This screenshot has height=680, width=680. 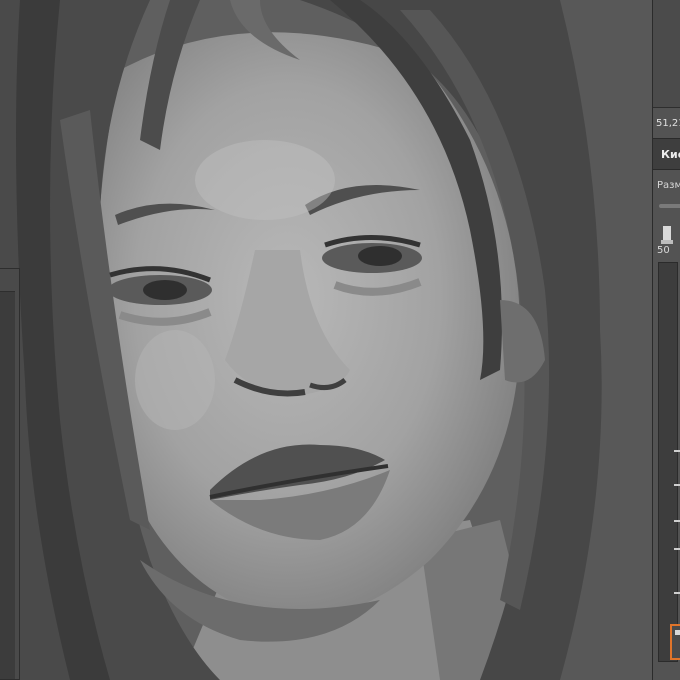 What do you see at coordinates (667, 235) in the screenshot?
I see `brush-preset-icon` at bounding box center [667, 235].